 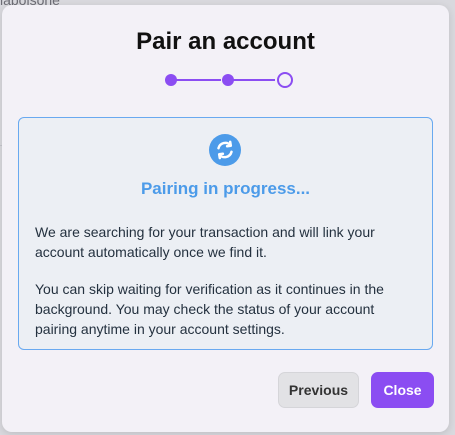 What do you see at coordinates (318, 390) in the screenshot?
I see `previous-button: Previous` at bounding box center [318, 390].